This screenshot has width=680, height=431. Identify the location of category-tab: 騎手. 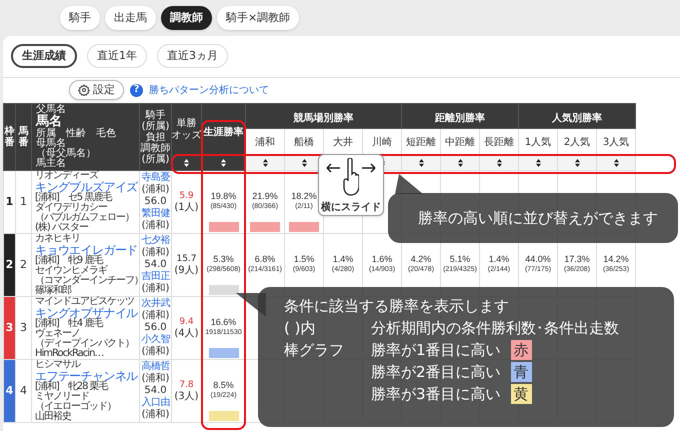
(80, 18).